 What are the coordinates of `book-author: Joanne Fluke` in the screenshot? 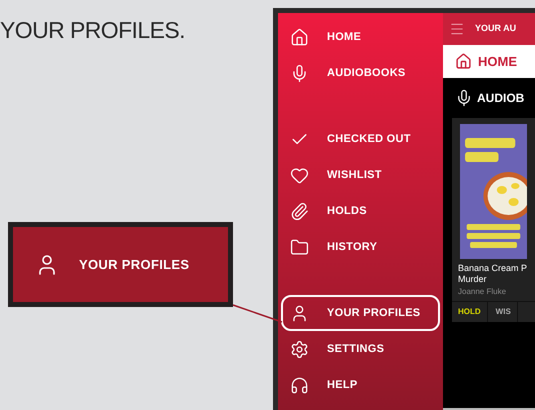 It's located at (482, 292).